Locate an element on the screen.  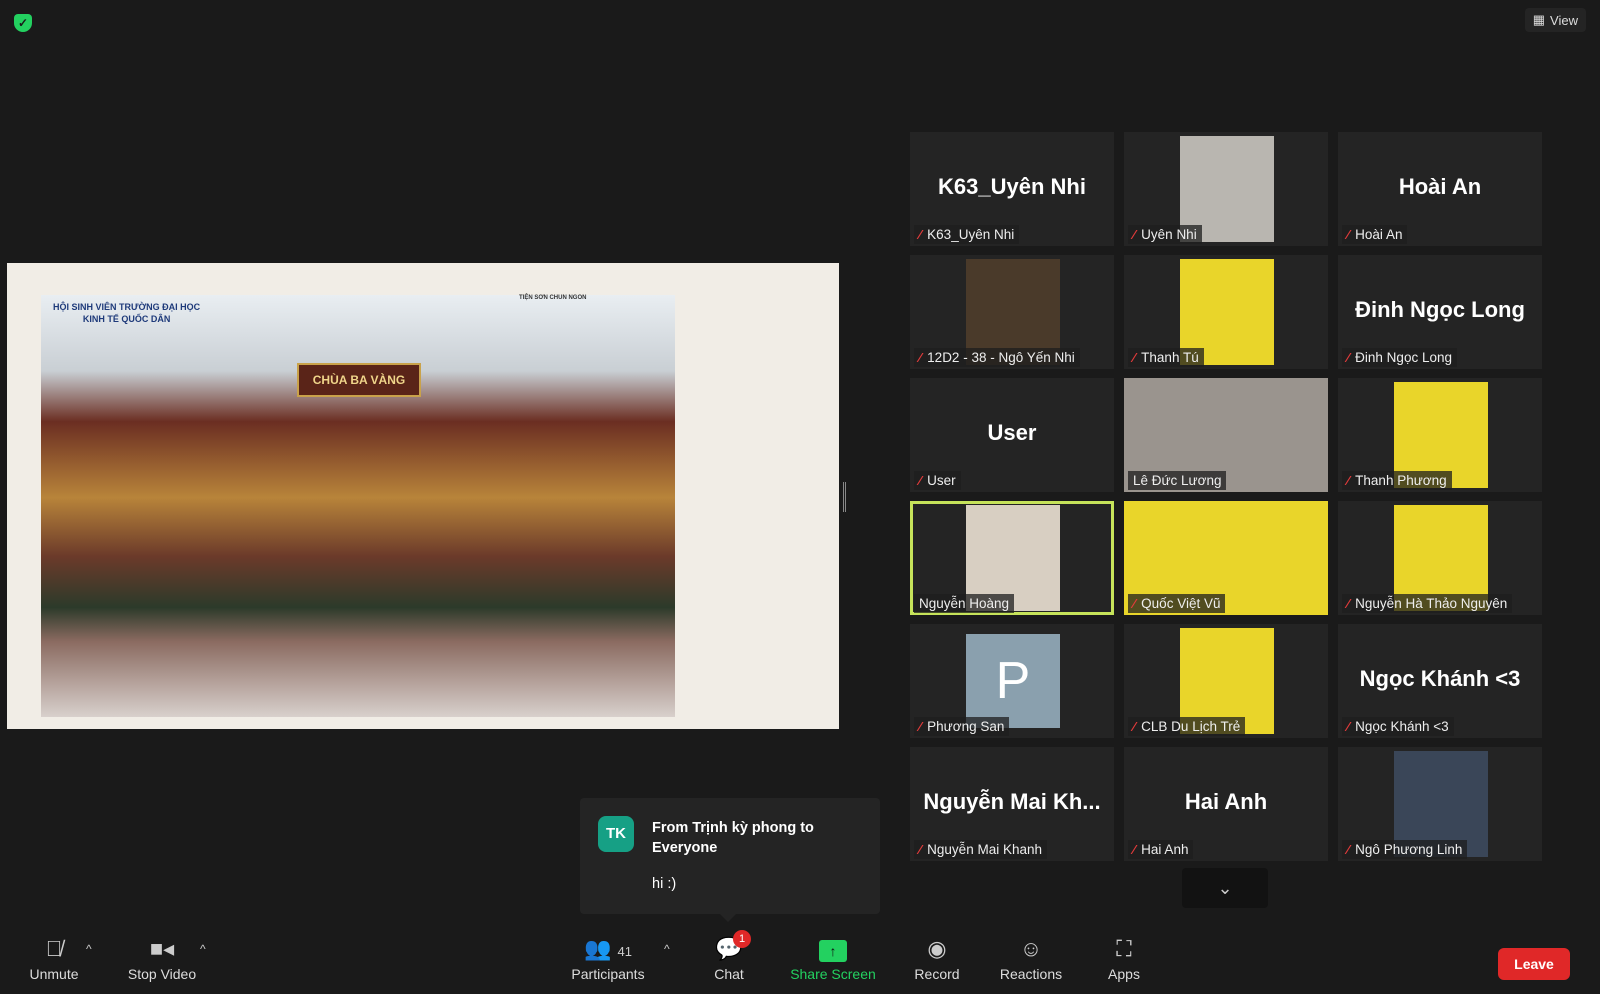
participant-display-name: K63_Uyên Nhi is located at coordinates (1012, 186).